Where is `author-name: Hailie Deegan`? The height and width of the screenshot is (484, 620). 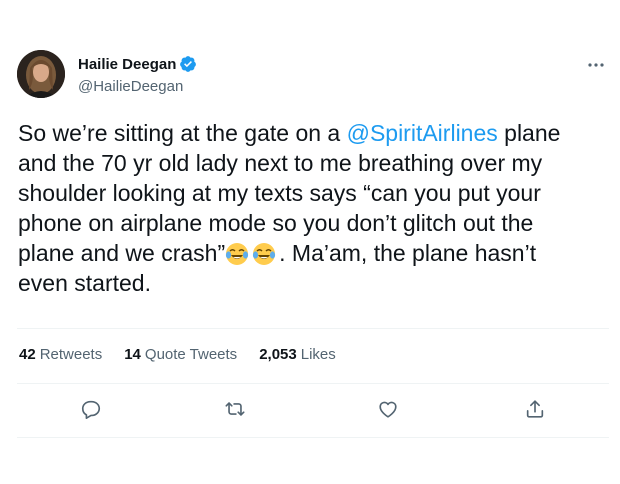
author-name: Hailie Deegan is located at coordinates (127, 64).